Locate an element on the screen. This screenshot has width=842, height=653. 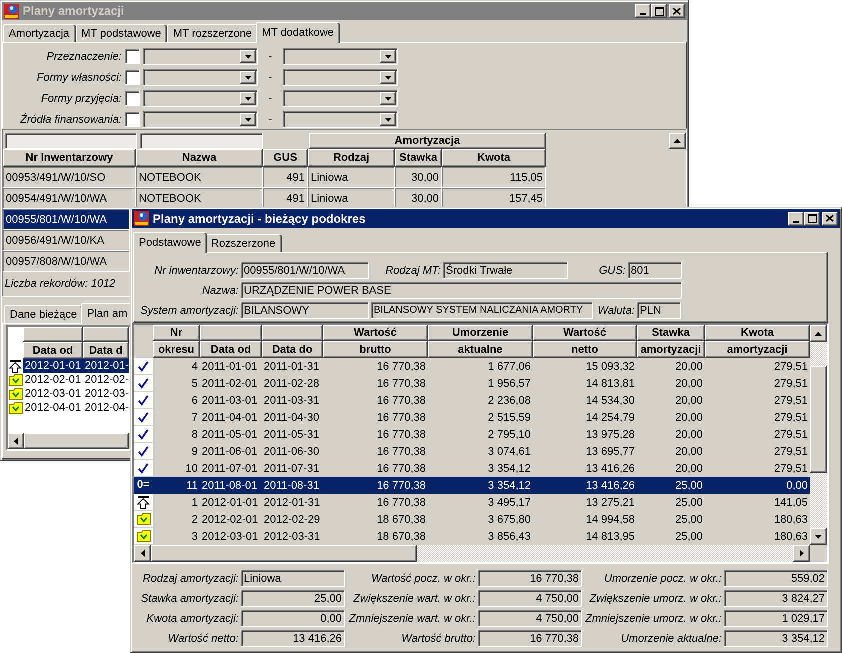
table-cell-text: 2011-02-01 is located at coordinates (229, 384).